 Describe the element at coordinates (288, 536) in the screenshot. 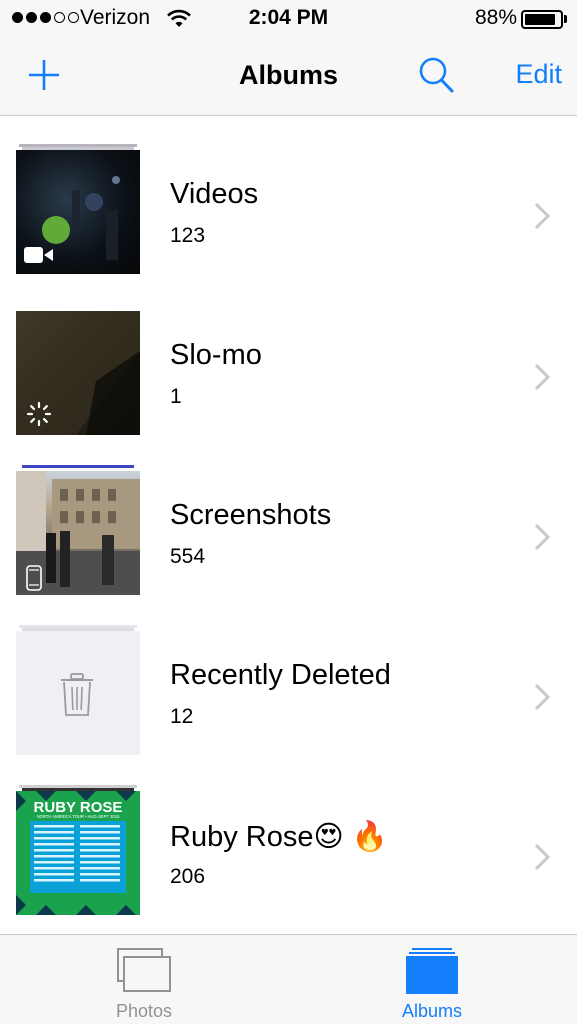

I see `album-row-screenshots: Screenshots 554` at that location.